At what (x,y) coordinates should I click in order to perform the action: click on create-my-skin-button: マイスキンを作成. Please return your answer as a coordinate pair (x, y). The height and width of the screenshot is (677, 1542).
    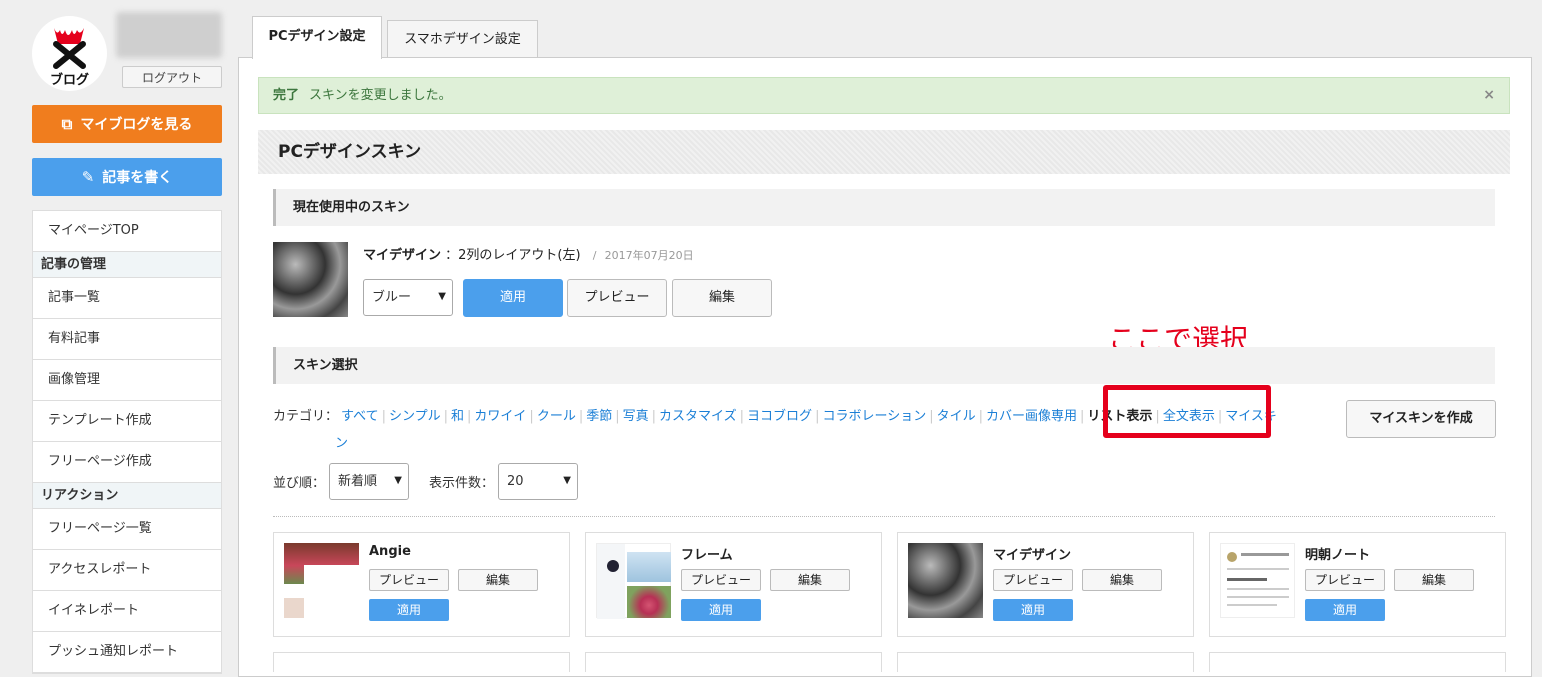
    Looking at the image, I should click on (1421, 419).